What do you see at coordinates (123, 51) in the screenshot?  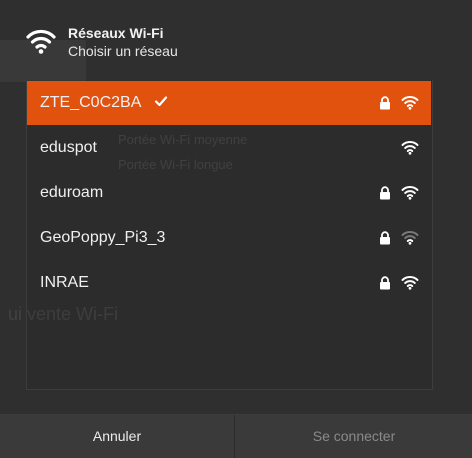 I see `dialog-subtitle: Choisir un réseau` at bounding box center [123, 51].